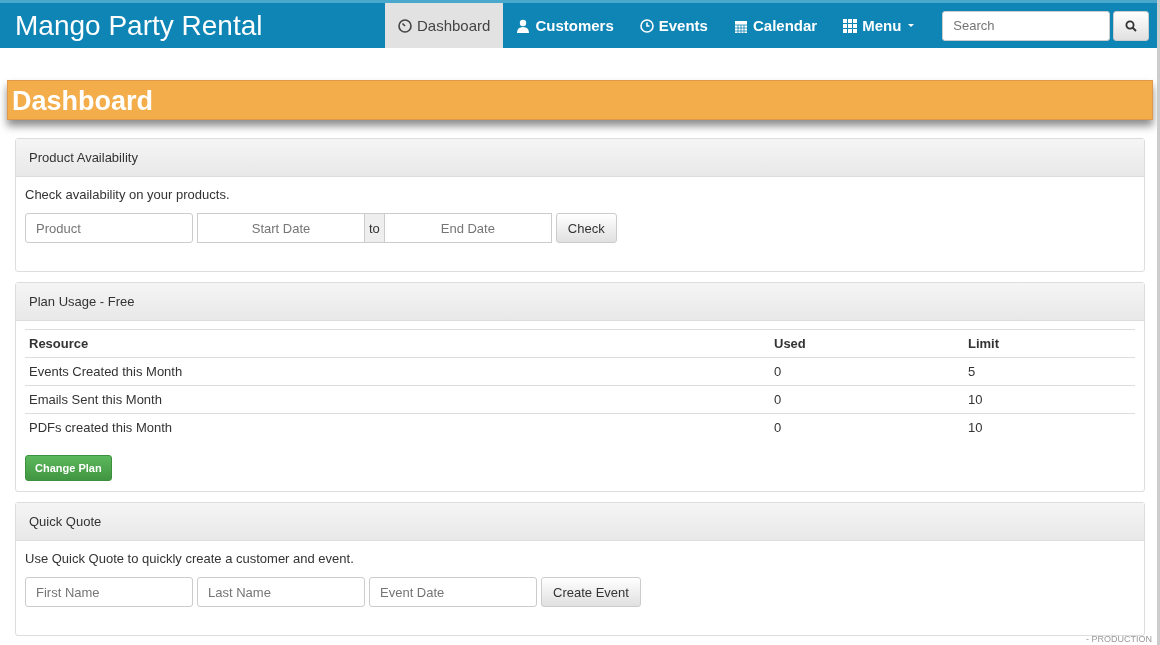 Image resolution: width=1160 pixels, height=645 pixels. What do you see at coordinates (580, 302) in the screenshot?
I see `panel-heading: Plan Usage - Free` at bounding box center [580, 302].